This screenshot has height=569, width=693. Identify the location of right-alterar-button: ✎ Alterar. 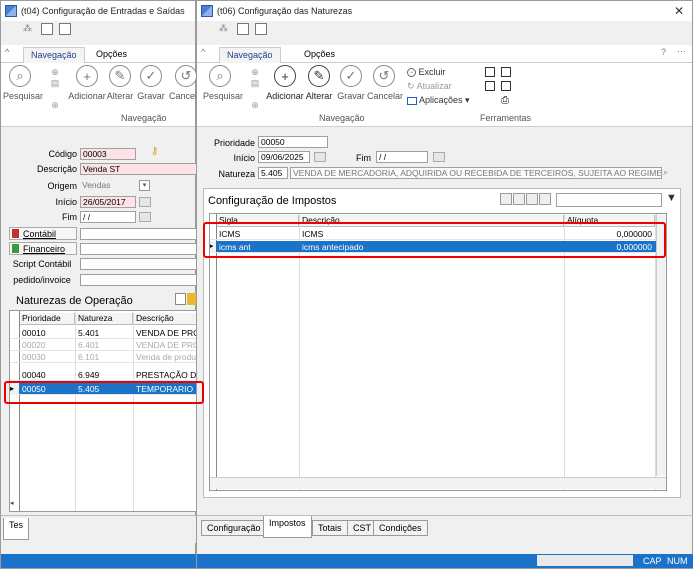
(319, 83).